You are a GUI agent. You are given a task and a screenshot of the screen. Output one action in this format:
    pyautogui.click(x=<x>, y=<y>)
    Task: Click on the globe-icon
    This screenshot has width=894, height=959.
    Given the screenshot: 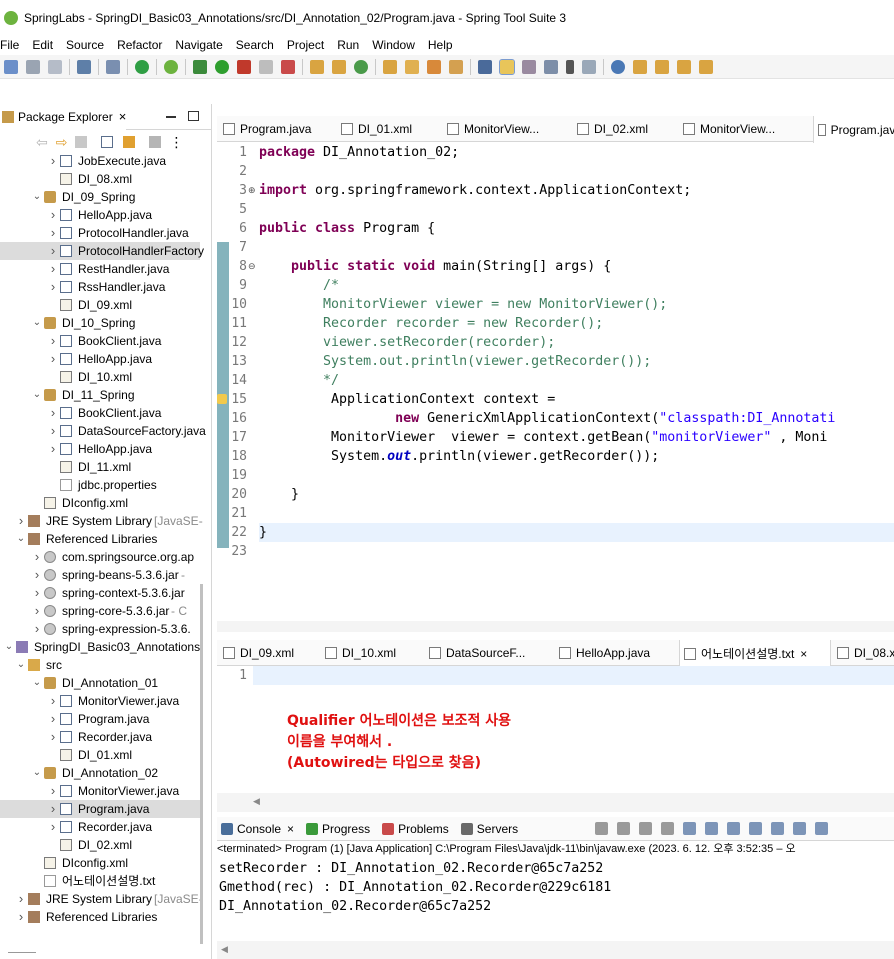 What is the action you would take?
    pyautogui.click(x=618, y=66)
    